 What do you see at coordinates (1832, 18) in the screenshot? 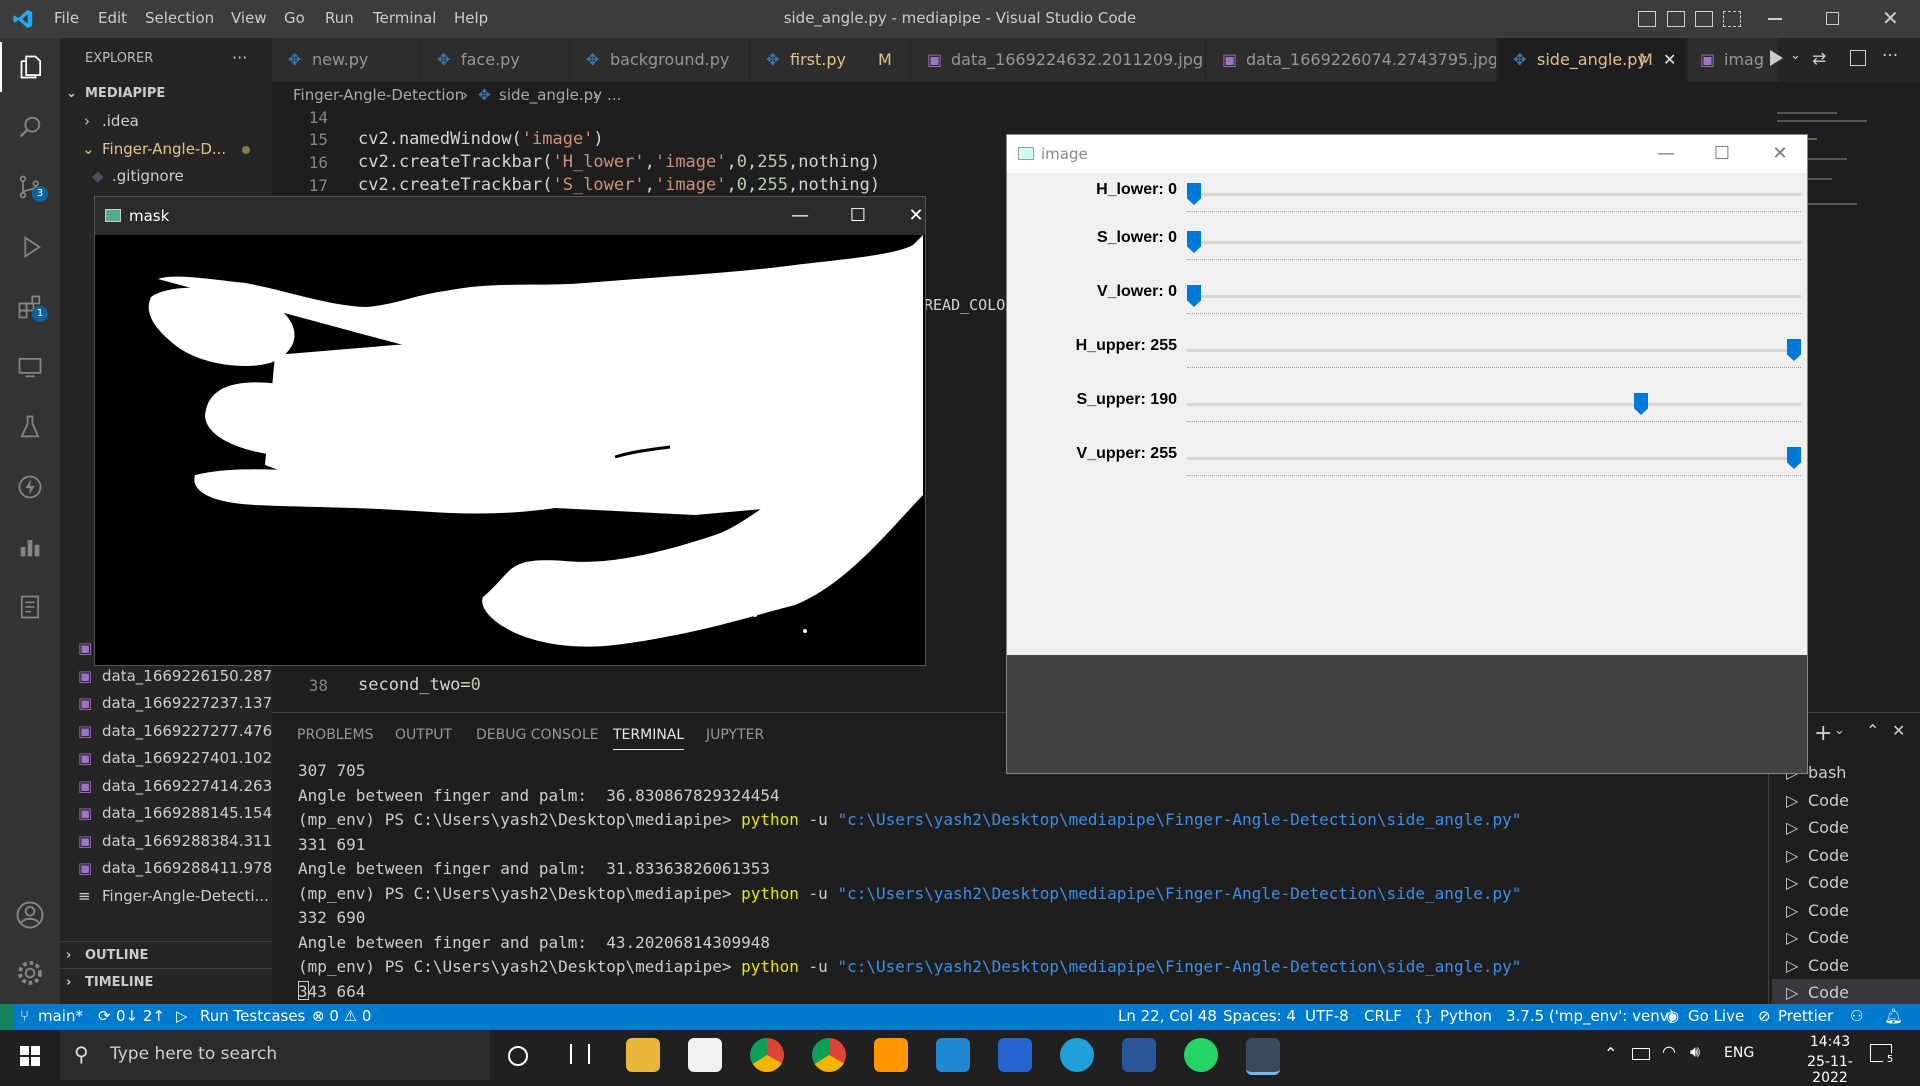
I see `restore-icon` at bounding box center [1832, 18].